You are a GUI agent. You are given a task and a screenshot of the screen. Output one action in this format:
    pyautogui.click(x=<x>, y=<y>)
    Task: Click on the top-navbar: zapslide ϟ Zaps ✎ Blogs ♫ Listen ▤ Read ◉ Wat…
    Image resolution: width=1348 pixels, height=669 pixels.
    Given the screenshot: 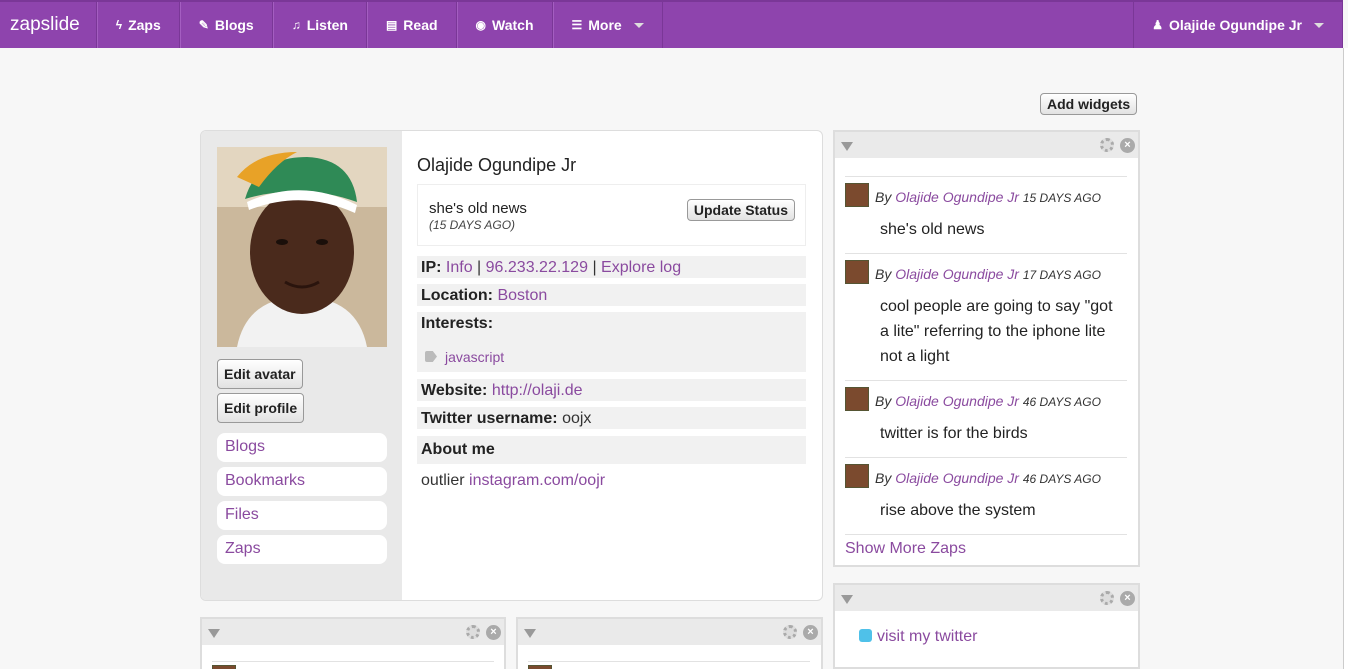 What is the action you would take?
    pyautogui.click(x=671, y=24)
    